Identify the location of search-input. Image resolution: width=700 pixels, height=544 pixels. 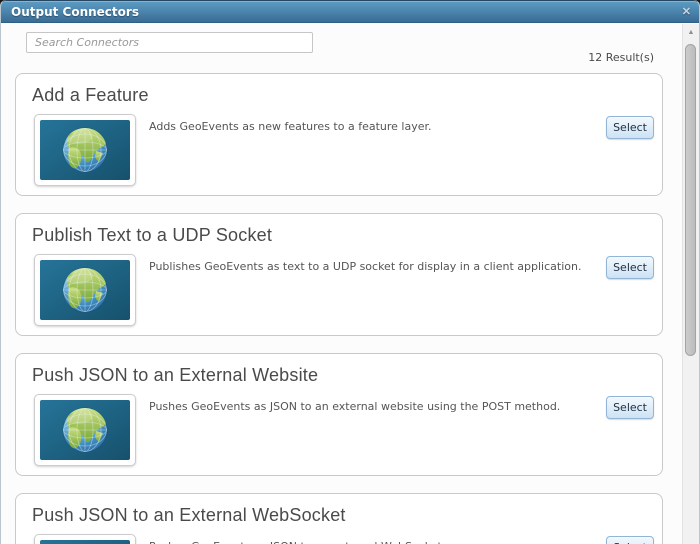
(169, 42).